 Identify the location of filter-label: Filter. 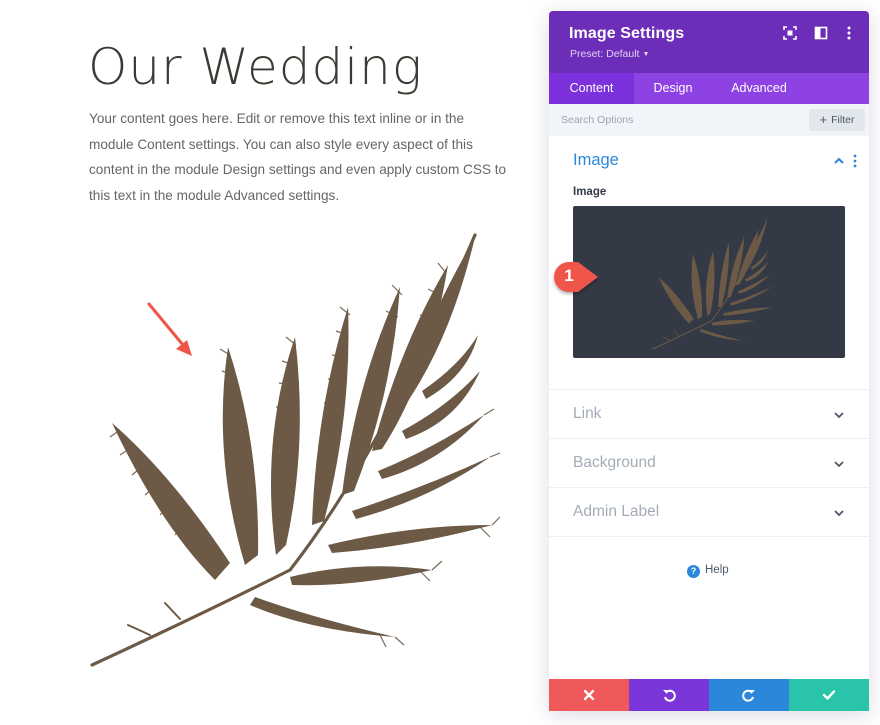
(843, 120).